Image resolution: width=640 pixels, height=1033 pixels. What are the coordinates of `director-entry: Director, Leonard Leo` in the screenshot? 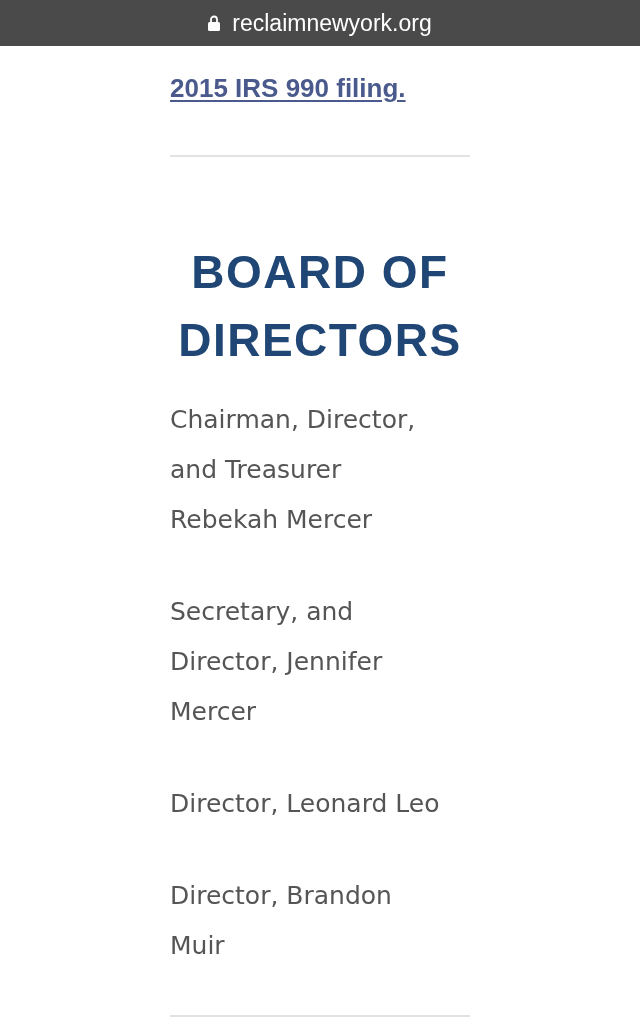 It's located at (305, 804).